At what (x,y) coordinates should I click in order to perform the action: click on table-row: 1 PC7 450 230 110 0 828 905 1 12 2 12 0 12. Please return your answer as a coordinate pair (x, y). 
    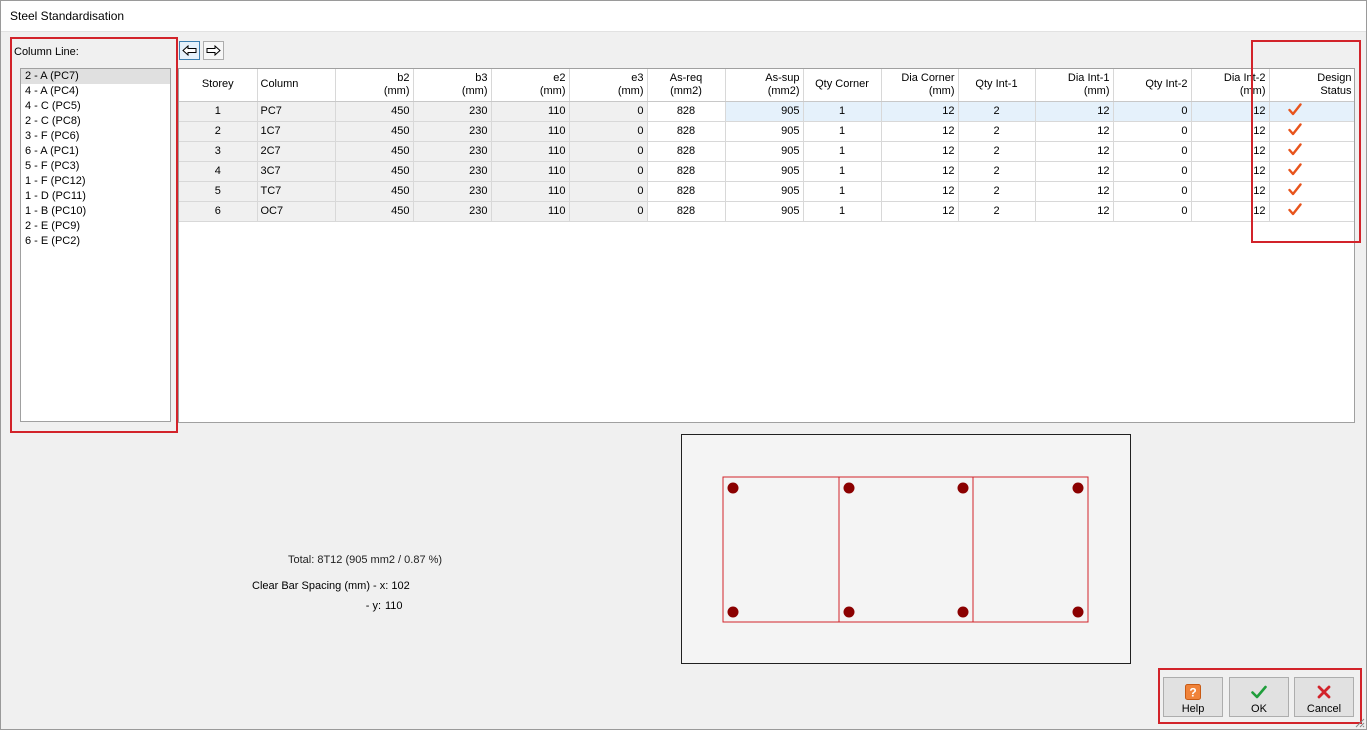
    Looking at the image, I should click on (766, 111).